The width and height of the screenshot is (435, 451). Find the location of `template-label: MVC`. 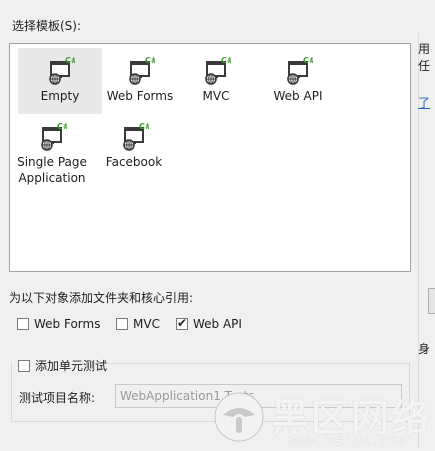

template-label: MVC is located at coordinates (216, 96).